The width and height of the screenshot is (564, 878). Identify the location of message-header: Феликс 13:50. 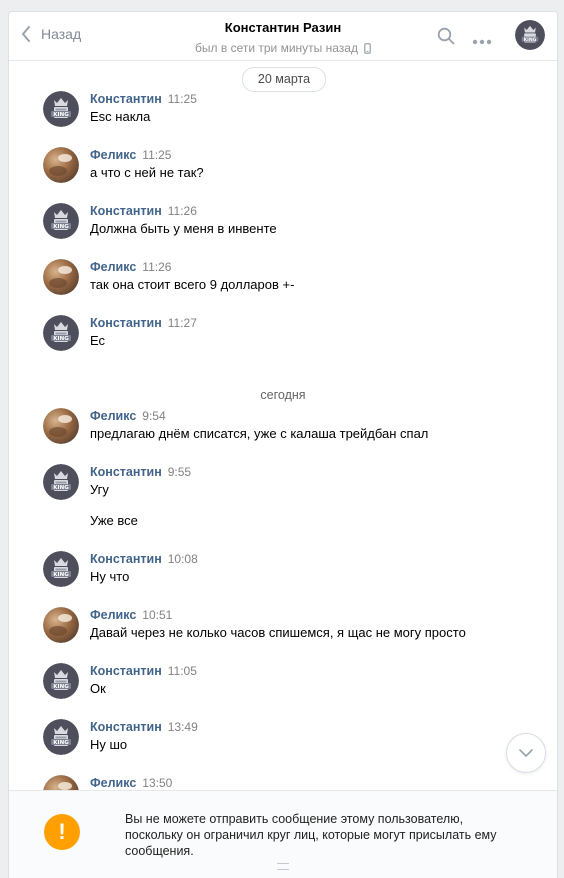
(131, 782).